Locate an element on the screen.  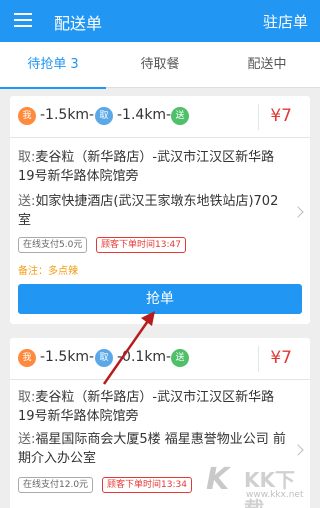
menu-icon is located at coordinates (23, 20).